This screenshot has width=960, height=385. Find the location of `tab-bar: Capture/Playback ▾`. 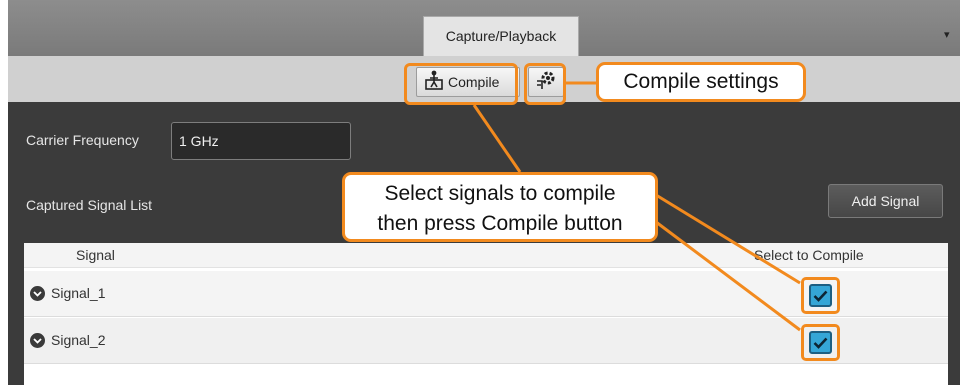

tab-bar: Capture/Playback ▾ is located at coordinates (484, 28).